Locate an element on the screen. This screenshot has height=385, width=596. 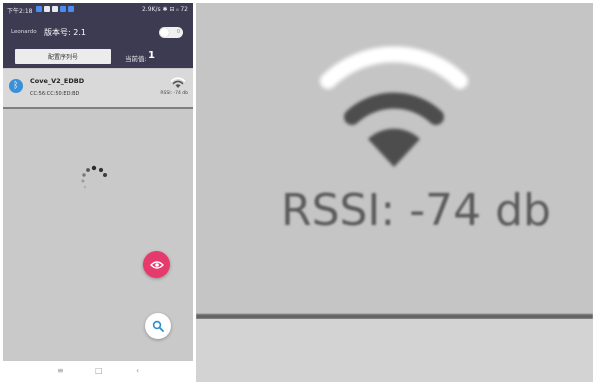
view-button is located at coordinates (156, 264).